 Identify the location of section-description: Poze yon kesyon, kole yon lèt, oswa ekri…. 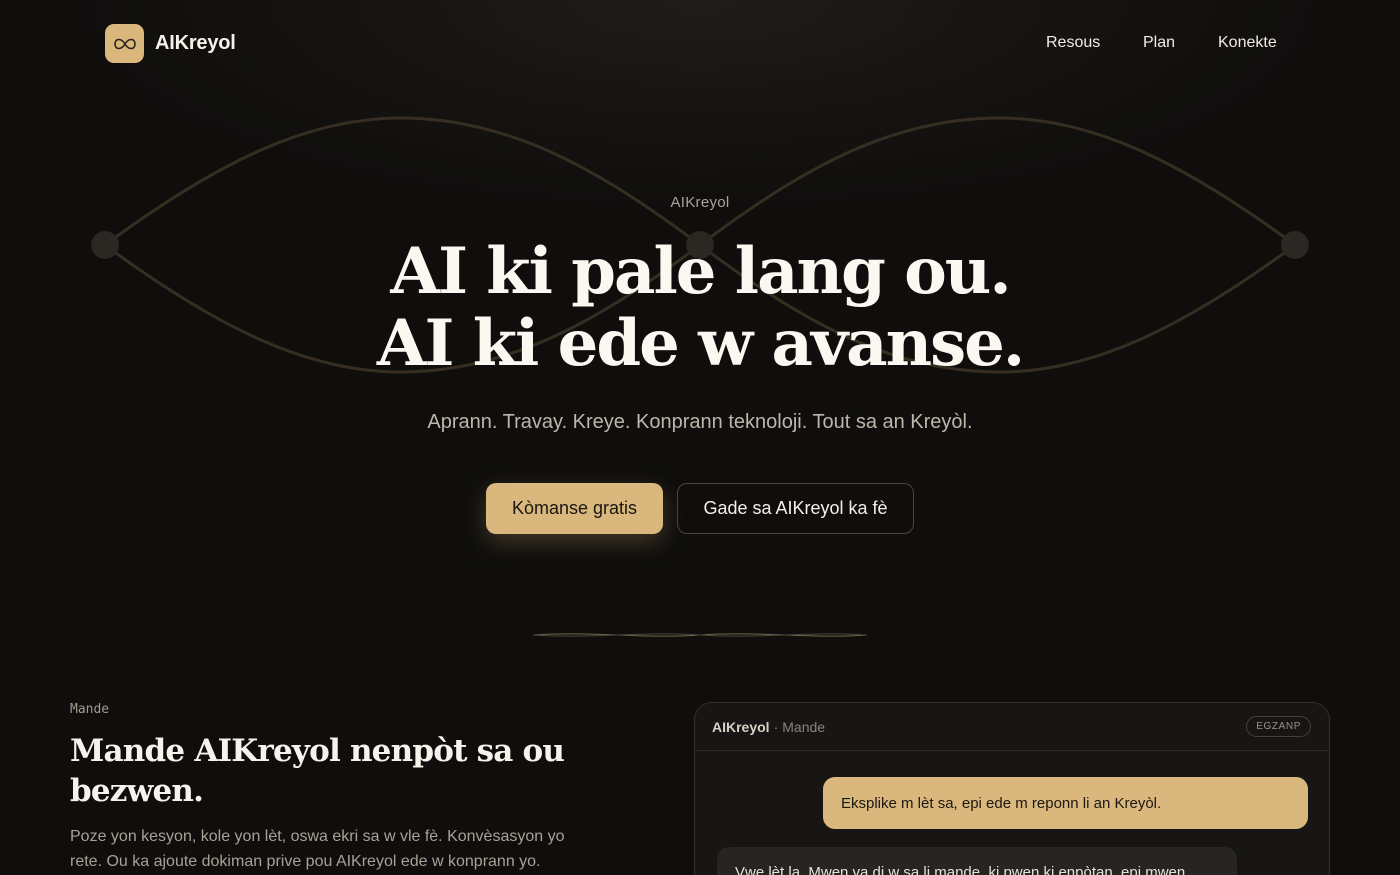
(317, 849).